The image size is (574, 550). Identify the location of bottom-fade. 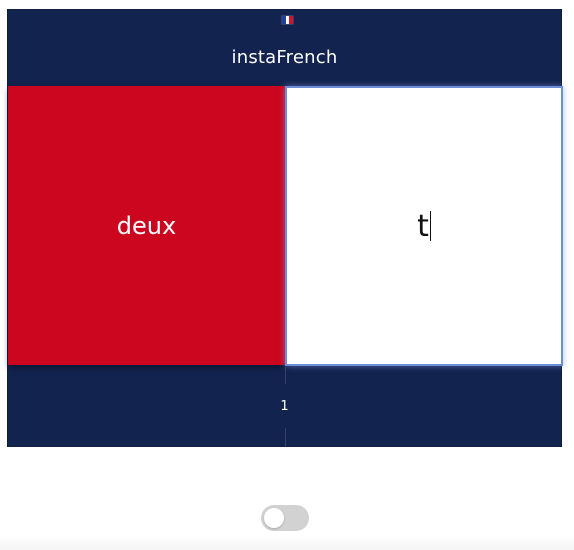
(287, 542).